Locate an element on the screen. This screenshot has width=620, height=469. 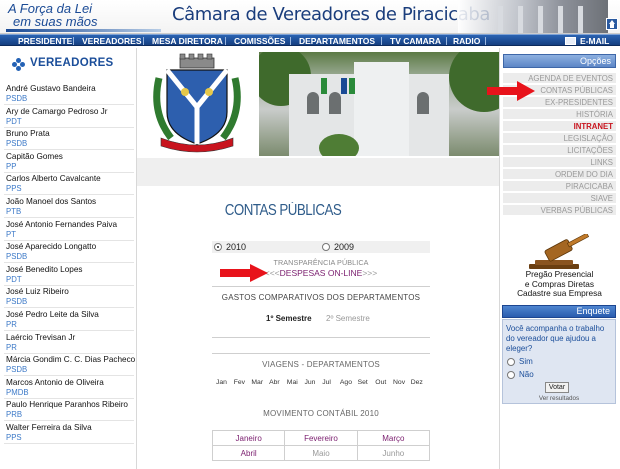
nav-departamentos: DEPARTAMENTOS is located at coordinates (337, 41).